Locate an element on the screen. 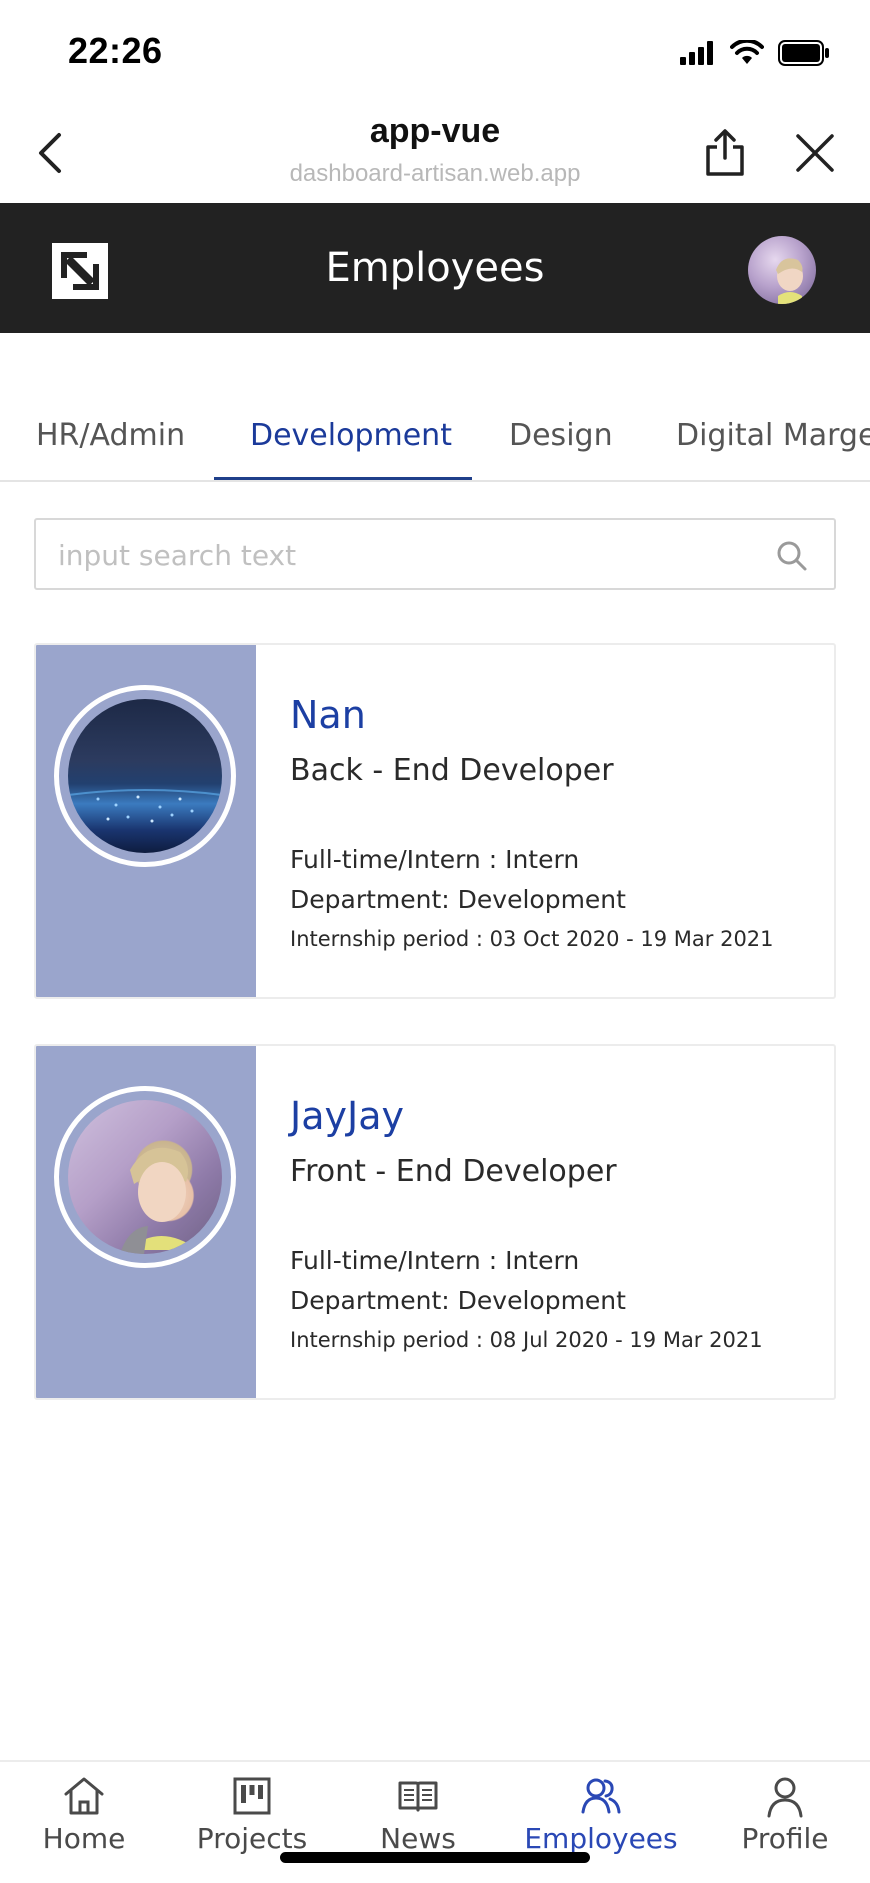 The width and height of the screenshot is (870, 1883). night-city-photo is located at coordinates (145, 776).